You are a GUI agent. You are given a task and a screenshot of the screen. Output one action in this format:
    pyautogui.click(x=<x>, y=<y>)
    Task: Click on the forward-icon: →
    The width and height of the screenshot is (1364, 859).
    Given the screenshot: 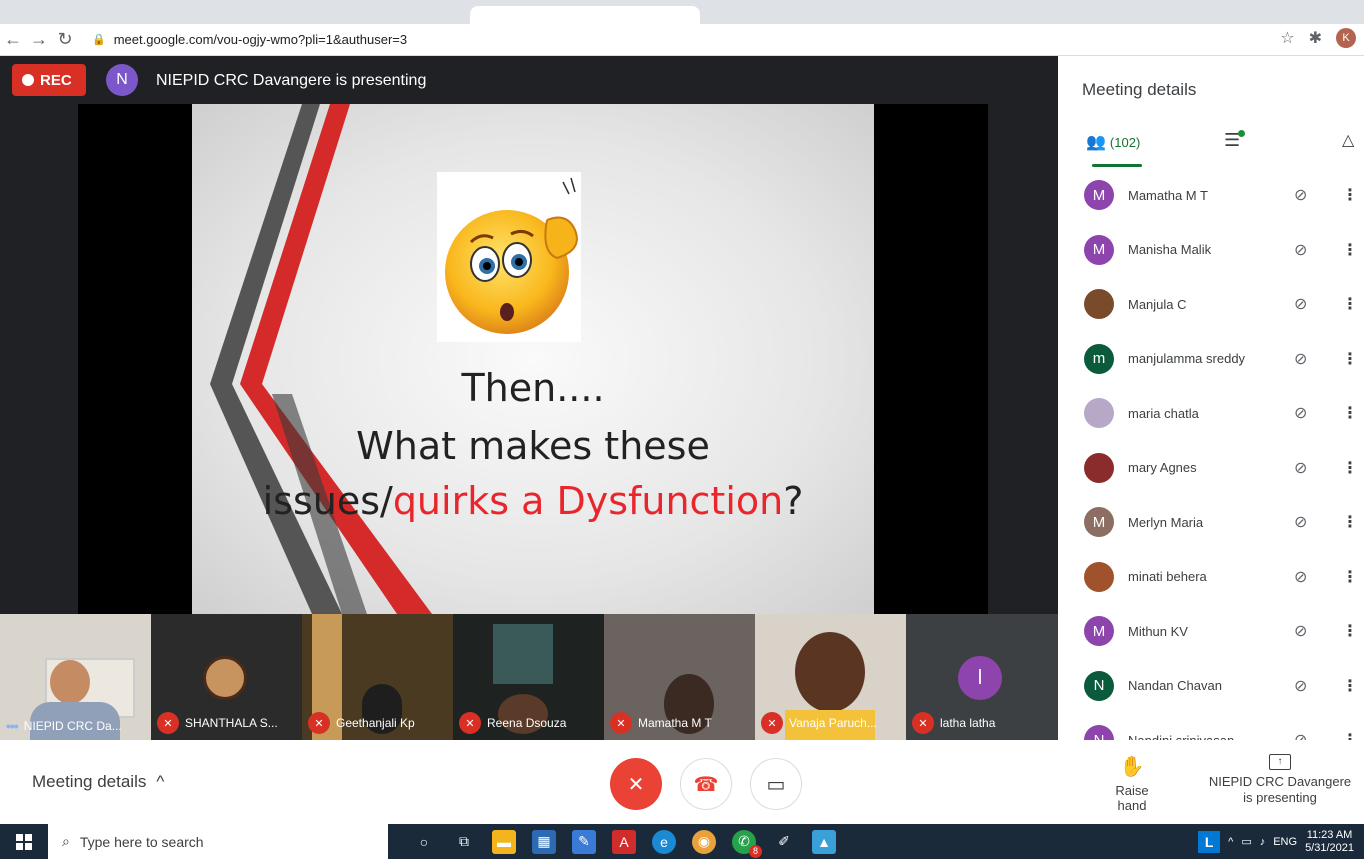 What is the action you would take?
    pyautogui.click(x=39, y=39)
    